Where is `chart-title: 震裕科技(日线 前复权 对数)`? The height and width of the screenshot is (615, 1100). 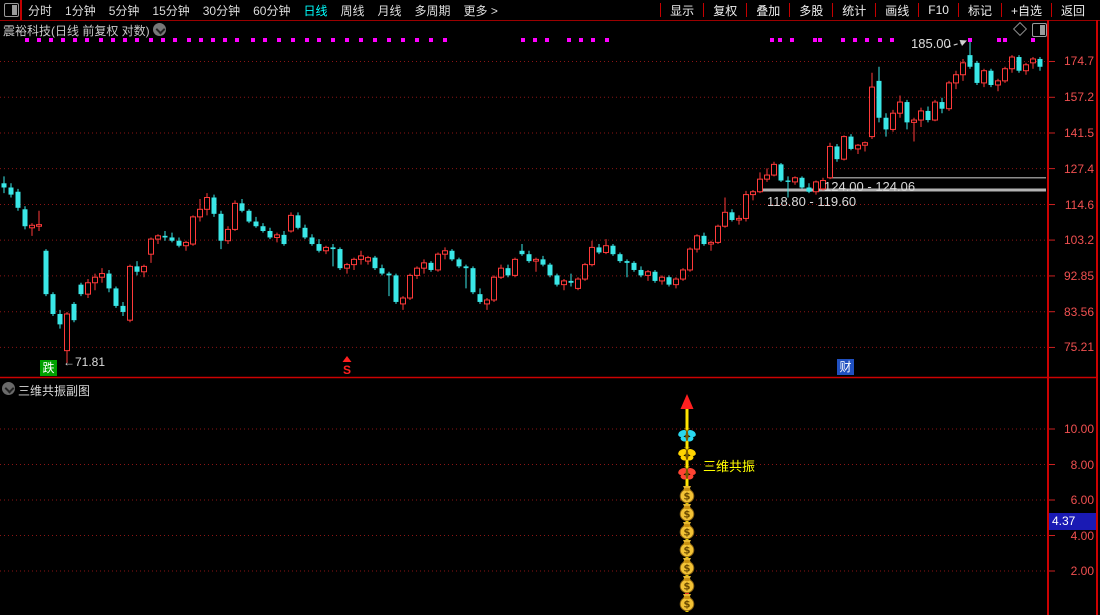
chart-title: 震裕科技(日线 前复权 对数) is located at coordinates (76, 31).